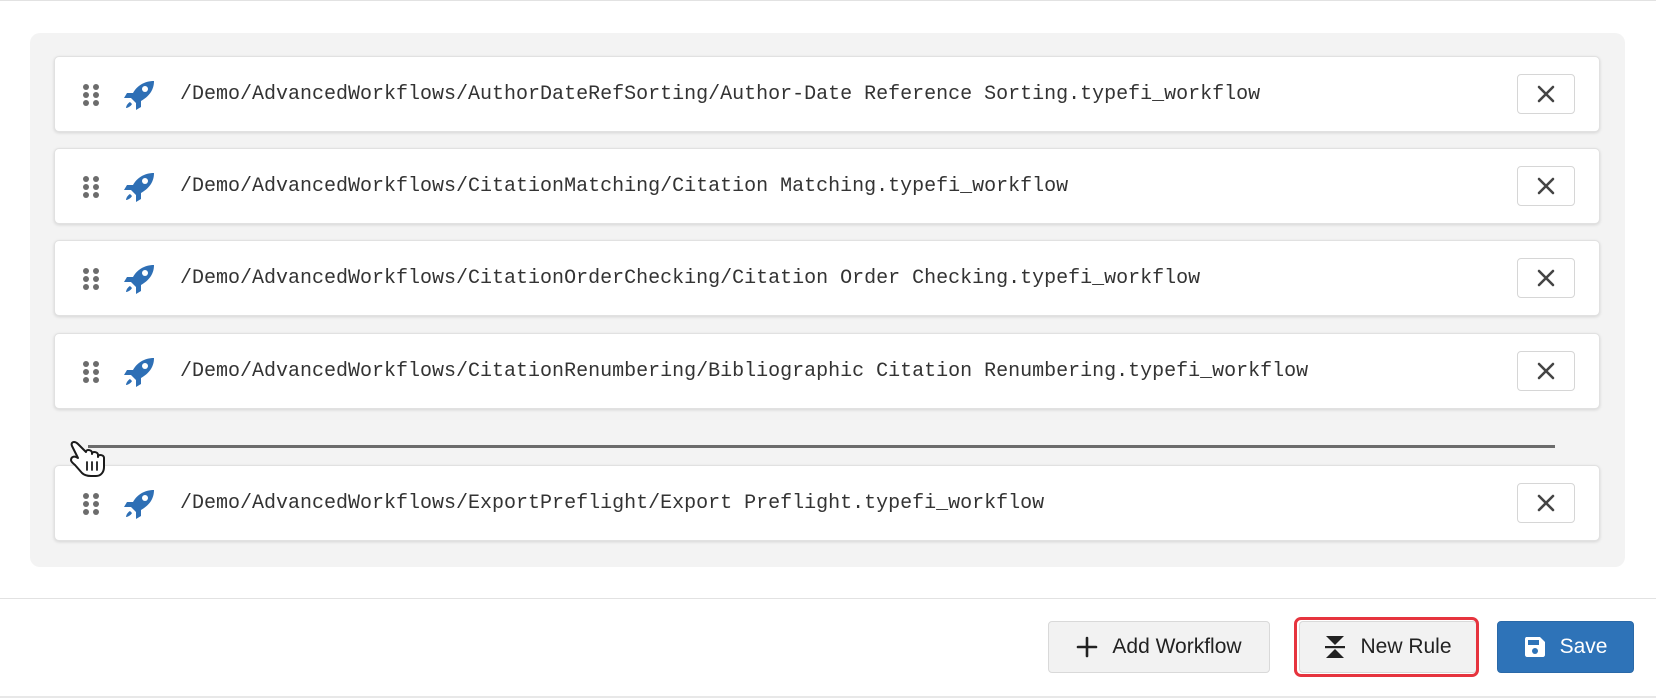 The height and width of the screenshot is (698, 1656). What do you see at coordinates (1583, 646) in the screenshot?
I see `save-label: Save` at bounding box center [1583, 646].